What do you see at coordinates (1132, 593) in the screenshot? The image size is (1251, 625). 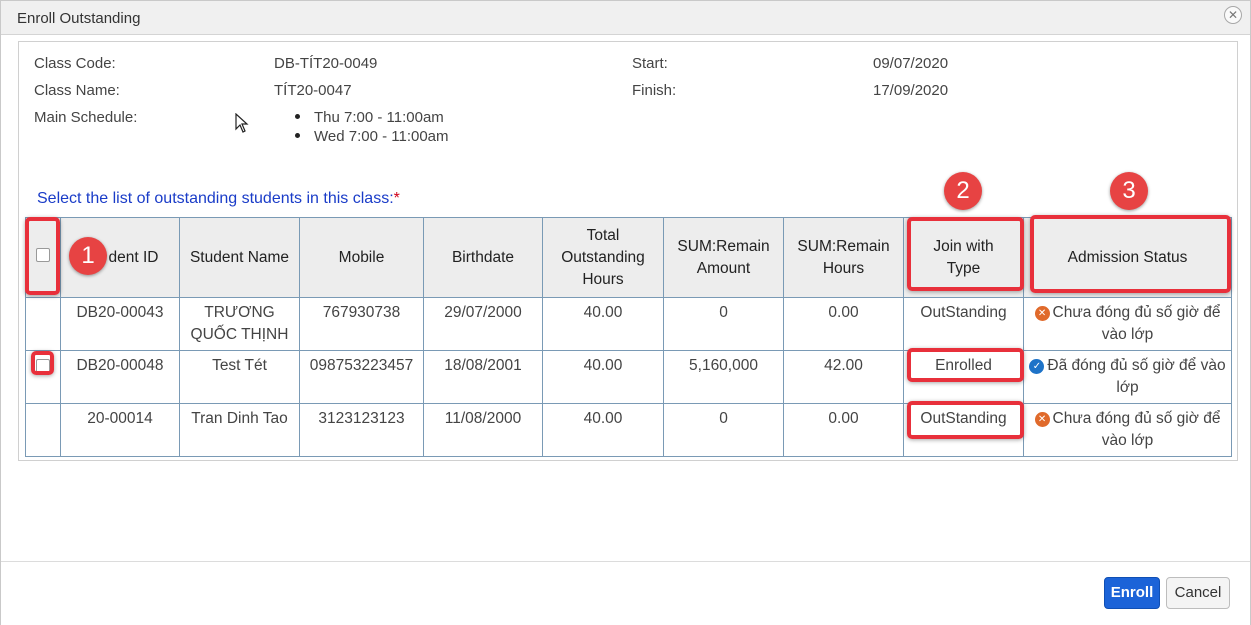 I see `enroll-button: Enroll` at bounding box center [1132, 593].